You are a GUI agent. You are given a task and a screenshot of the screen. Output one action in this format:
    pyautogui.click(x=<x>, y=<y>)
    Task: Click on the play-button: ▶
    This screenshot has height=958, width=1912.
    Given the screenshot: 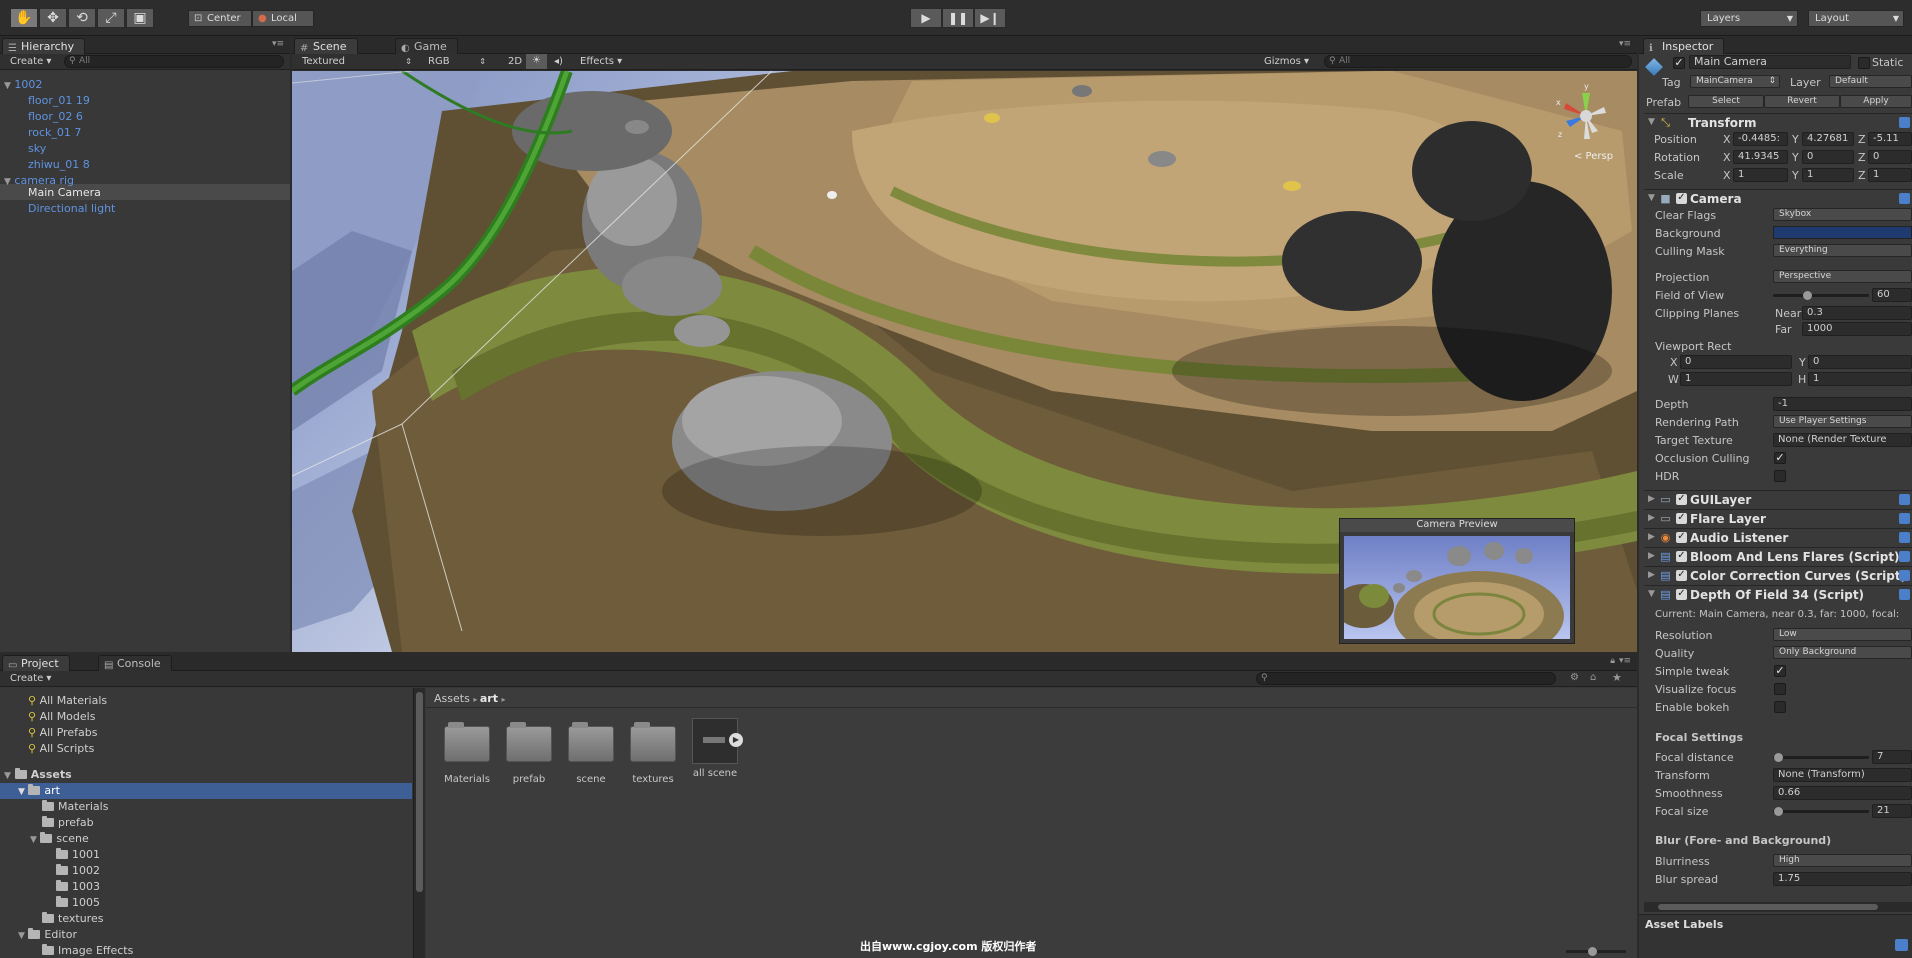 What is the action you would take?
    pyautogui.click(x=926, y=18)
    